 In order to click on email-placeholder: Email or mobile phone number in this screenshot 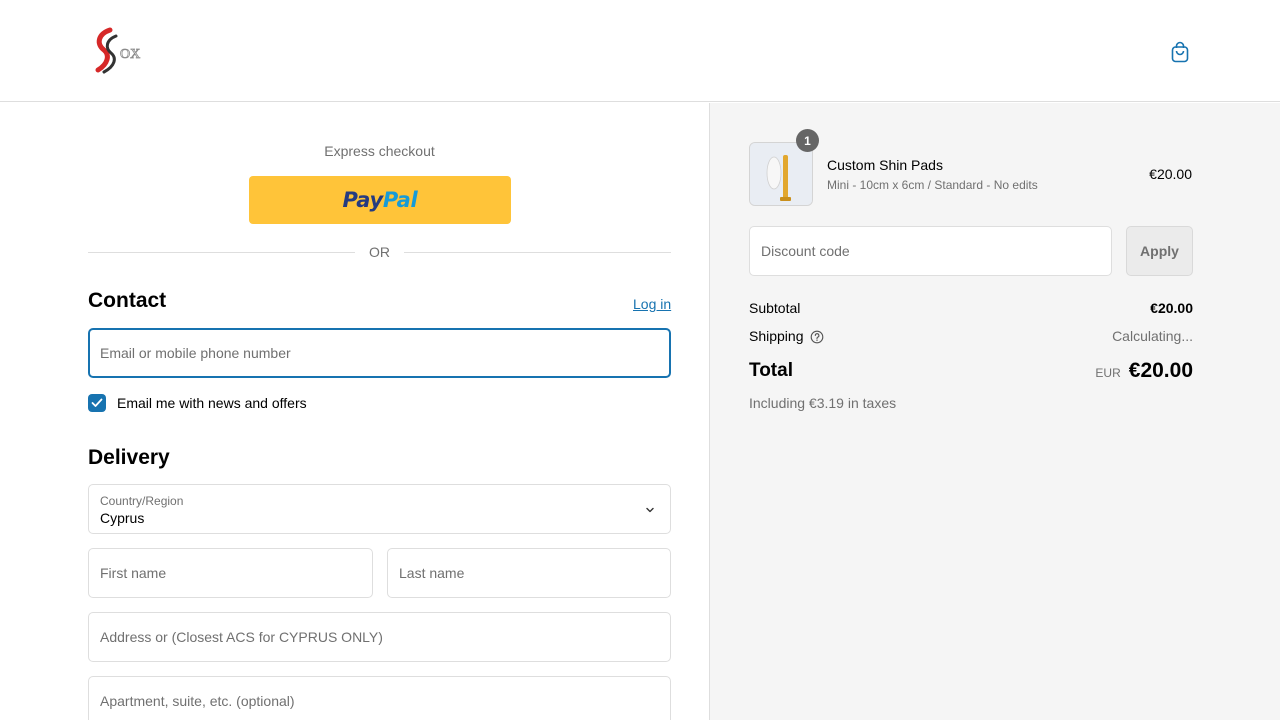, I will do `click(195, 353)`.